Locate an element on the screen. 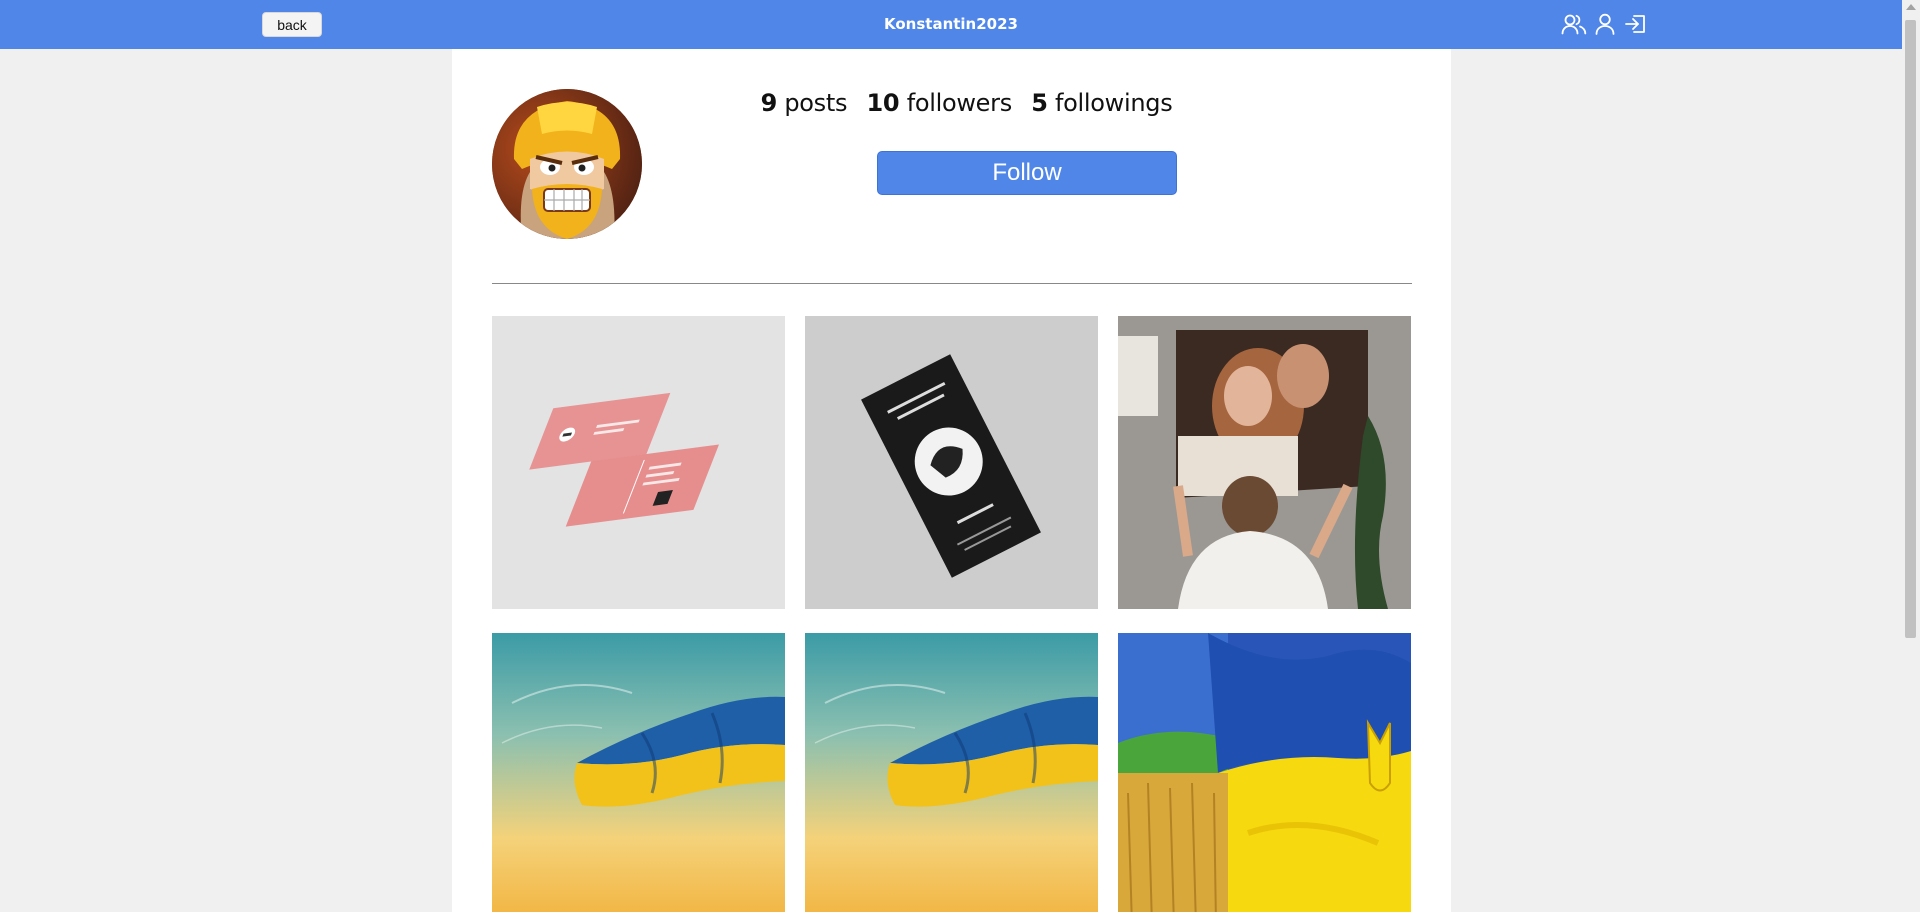 The image size is (1920, 912). followers-count: 10 is located at coordinates (883, 103).